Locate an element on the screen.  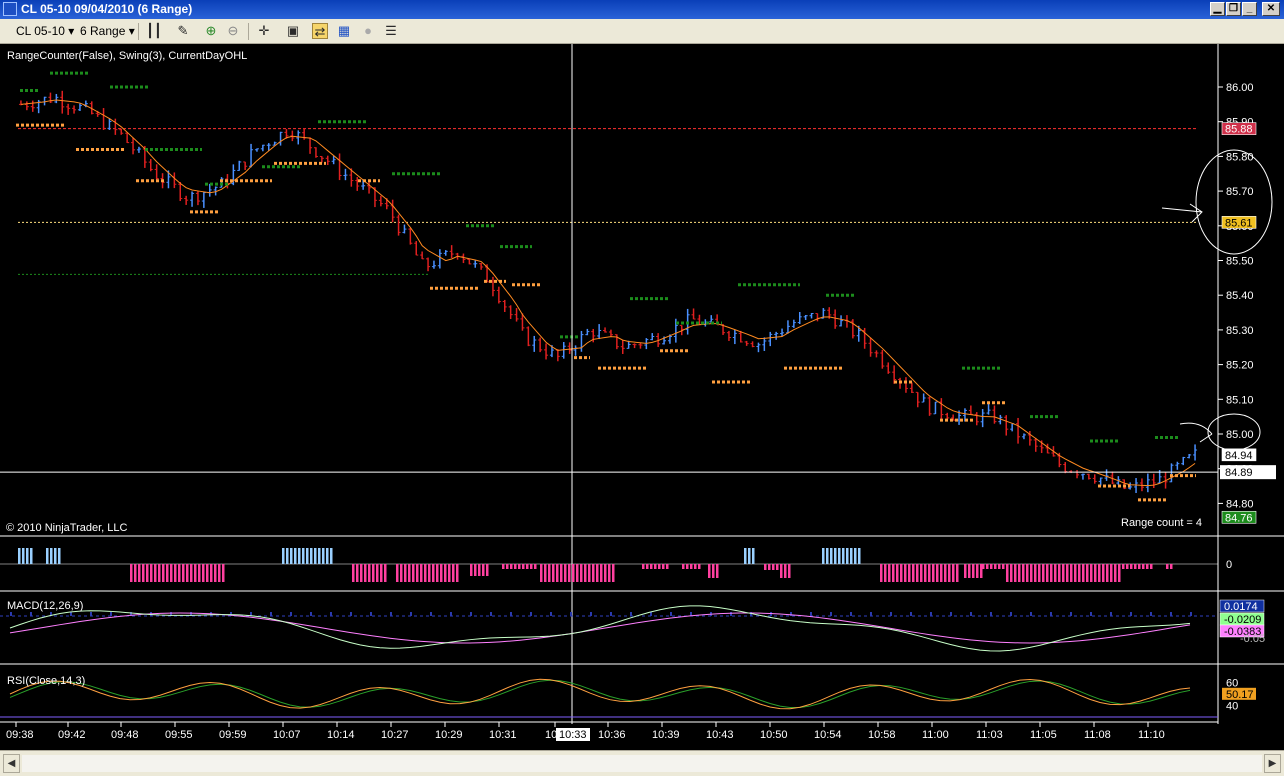
close-button: ✕ is located at coordinates (1271, 9).